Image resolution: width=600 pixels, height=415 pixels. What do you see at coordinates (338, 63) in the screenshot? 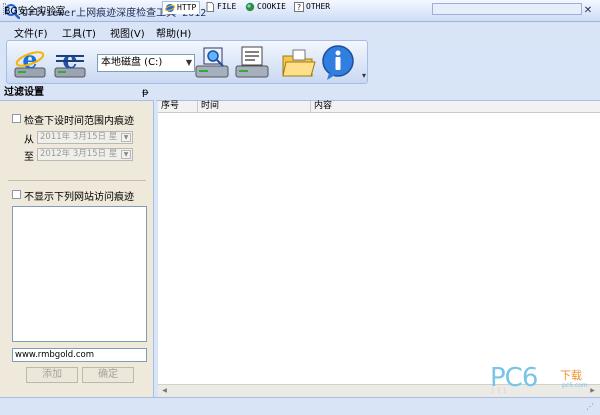
I see `info-icon` at bounding box center [338, 63].